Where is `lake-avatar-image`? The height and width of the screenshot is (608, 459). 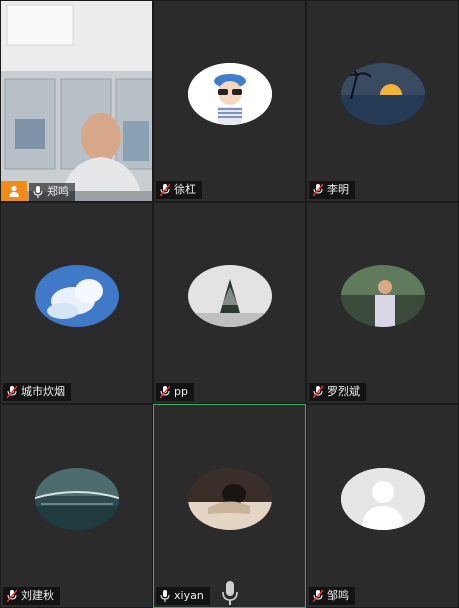 lake-avatar-image is located at coordinates (76, 499).